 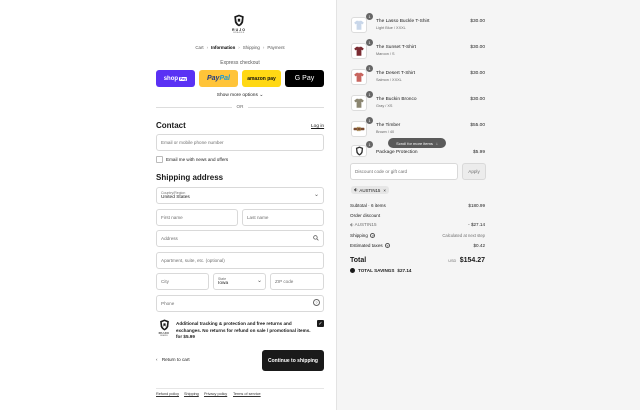 What do you see at coordinates (172, 217) in the screenshot?
I see `first-name-placeholder: First name` at bounding box center [172, 217].